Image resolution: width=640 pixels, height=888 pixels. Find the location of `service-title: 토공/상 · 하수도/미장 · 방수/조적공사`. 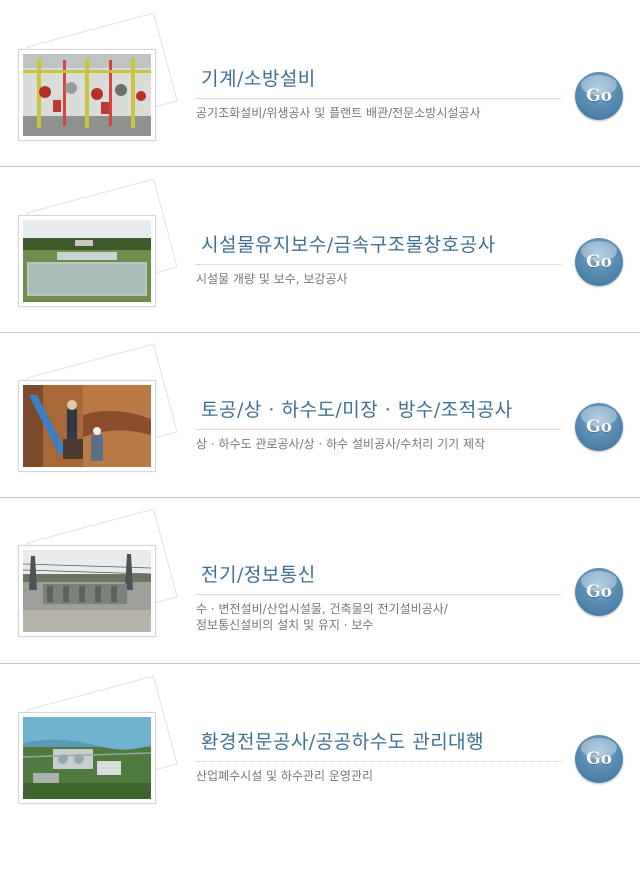

service-title: 토공/상 · 하수도/미장 · 방수/조적공사 is located at coordinates (357, 410).